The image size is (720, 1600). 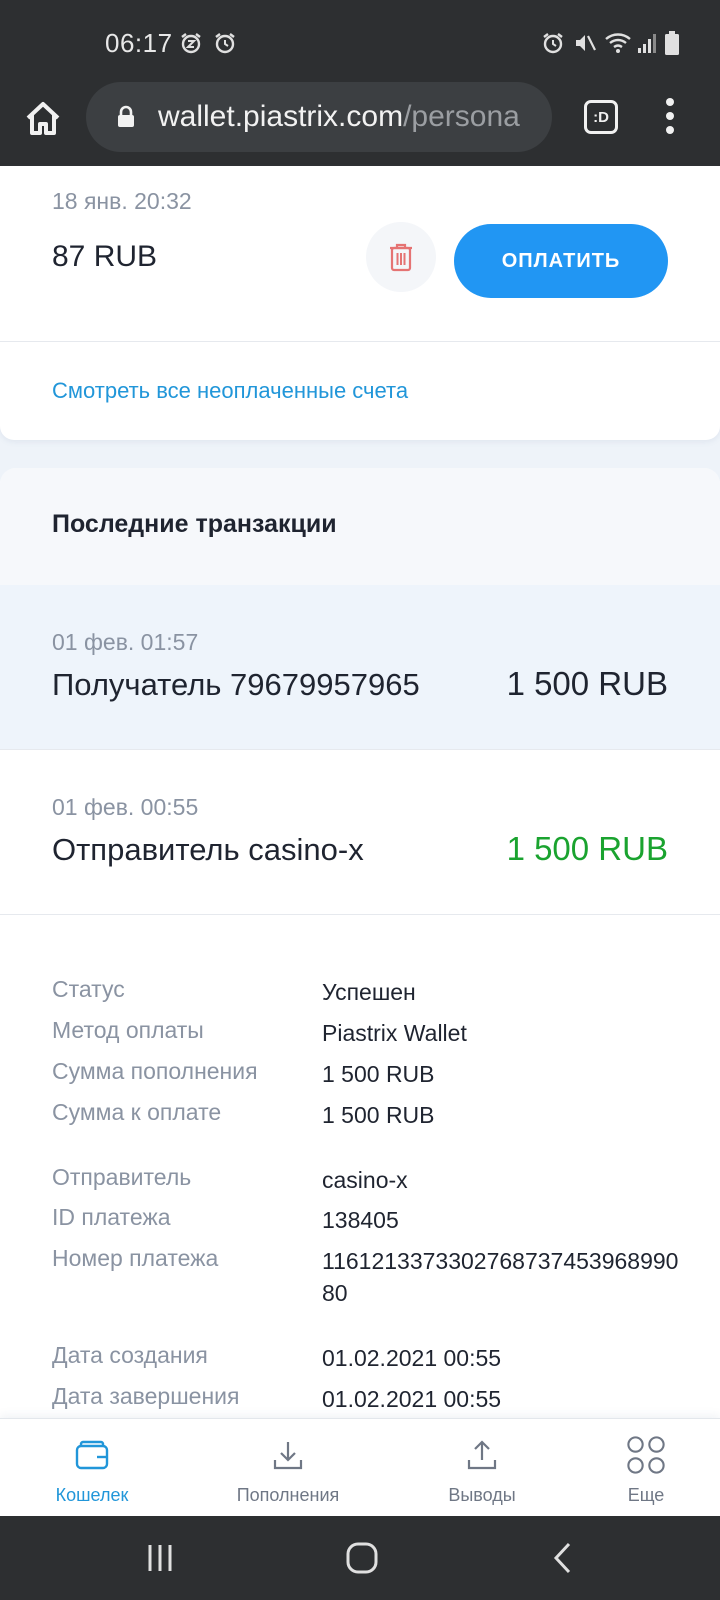 I want to click on transaction-date: 01 фев. 01:57, so click(x=125, y=642).